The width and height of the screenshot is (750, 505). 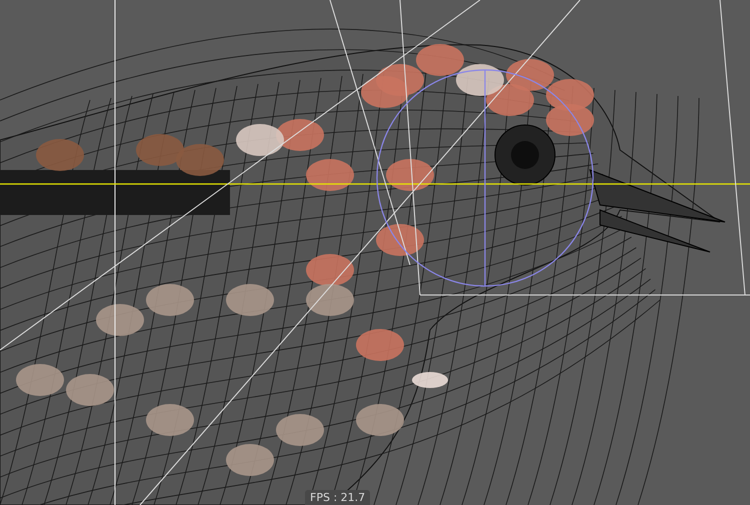 What do you see at coordinates (337, 497) in the screenshot?
I see `fps-counter: FPS : 21.7` at bounding box center [337, 497].